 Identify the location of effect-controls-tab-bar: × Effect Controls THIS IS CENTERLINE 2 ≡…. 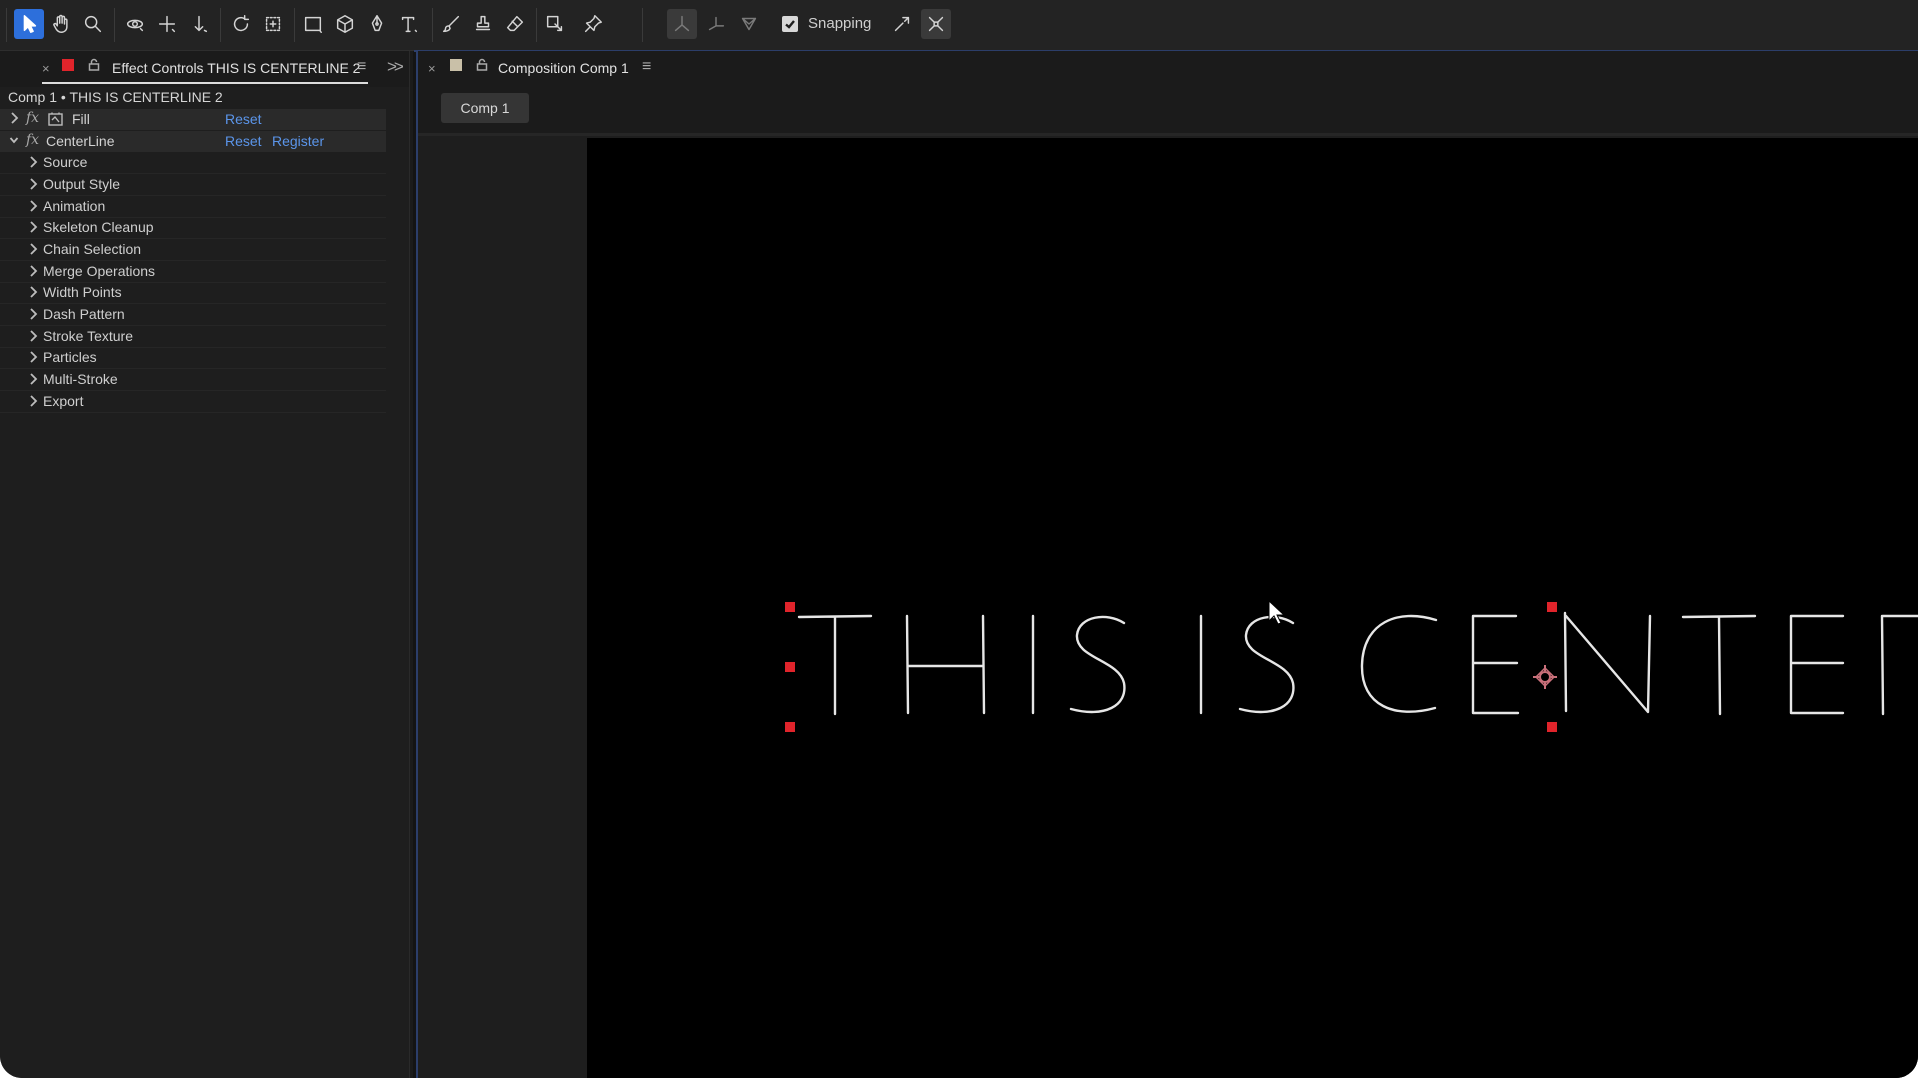
(205, 69).